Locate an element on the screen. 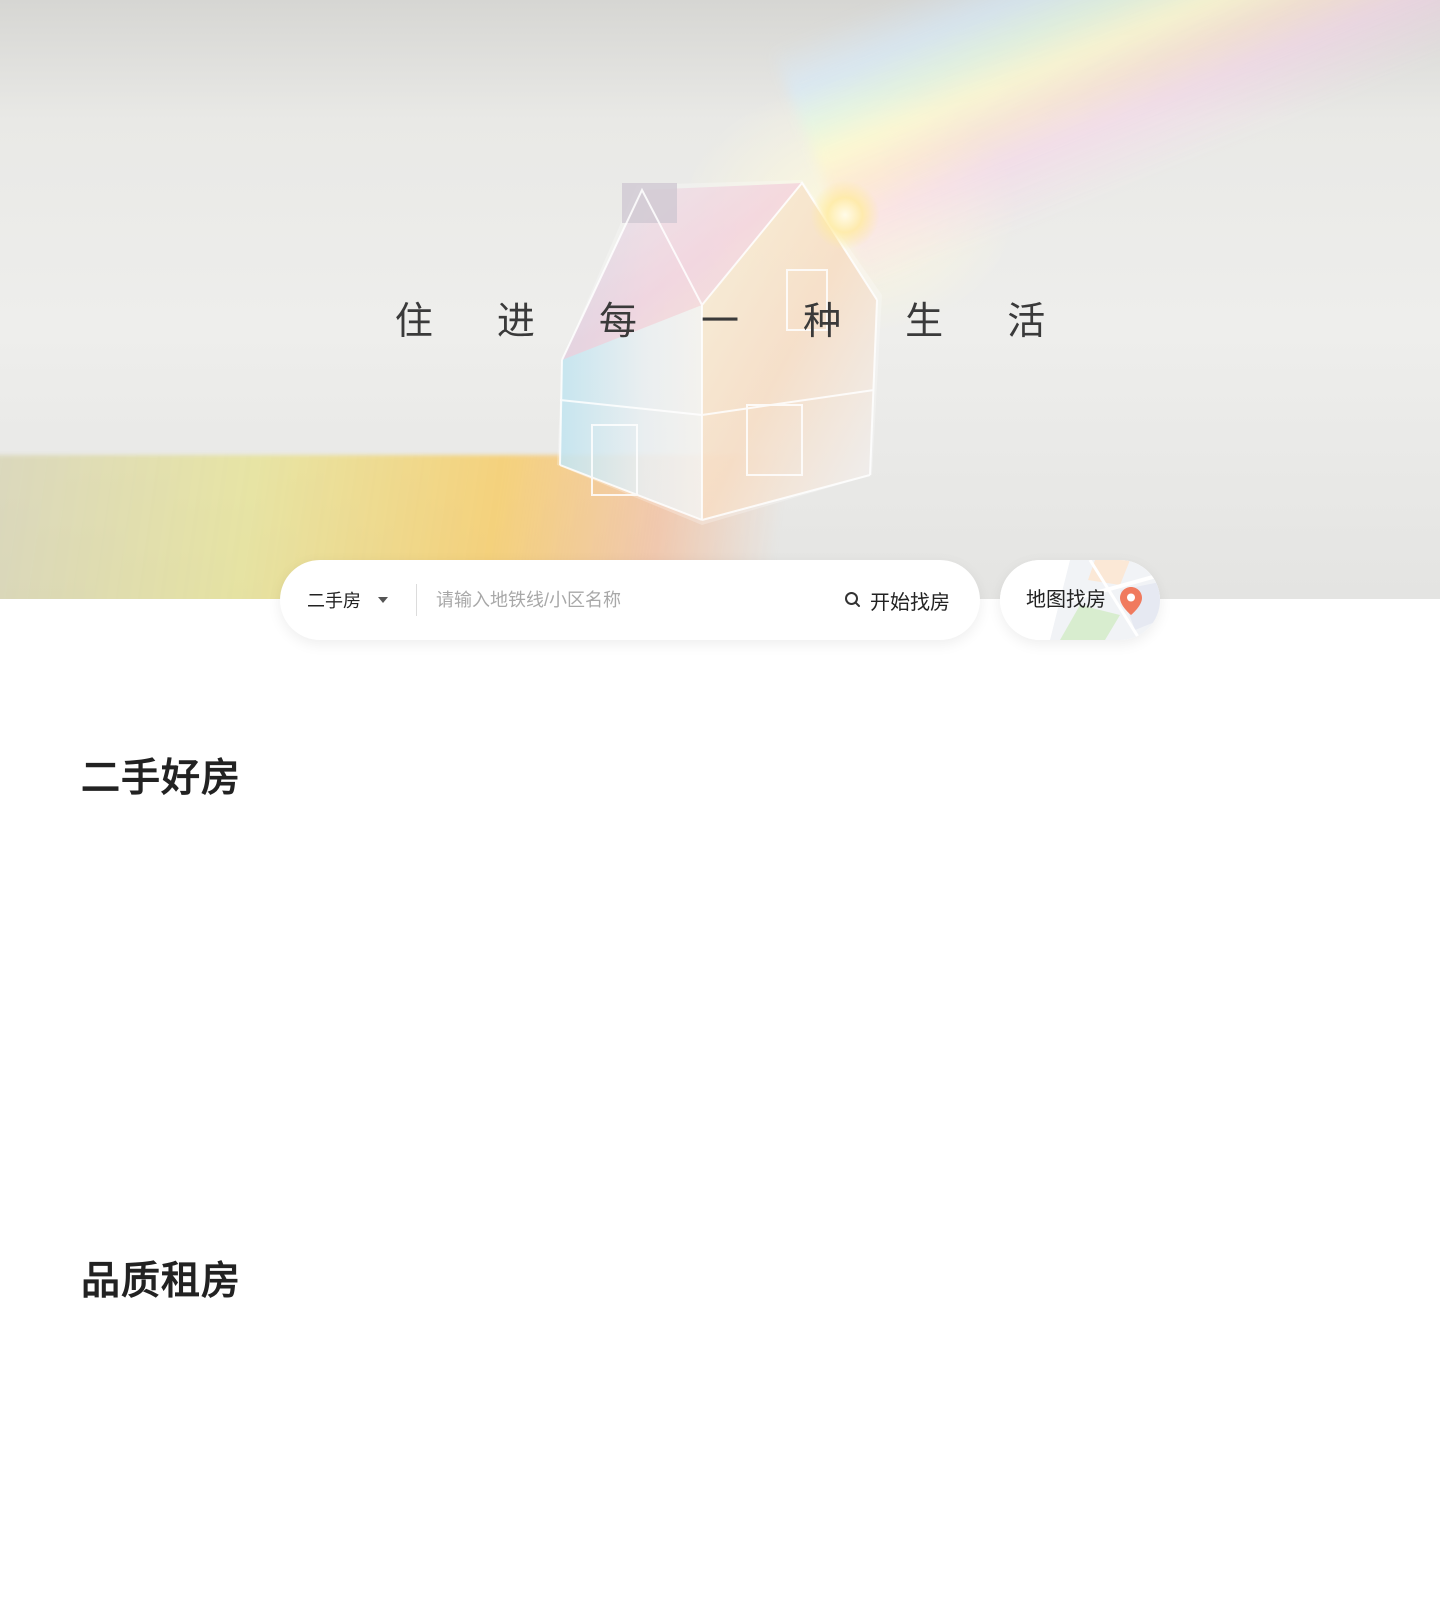 The height and width of the screenshot is (1600, 1440). search-input is located at coordinates (625, 600).